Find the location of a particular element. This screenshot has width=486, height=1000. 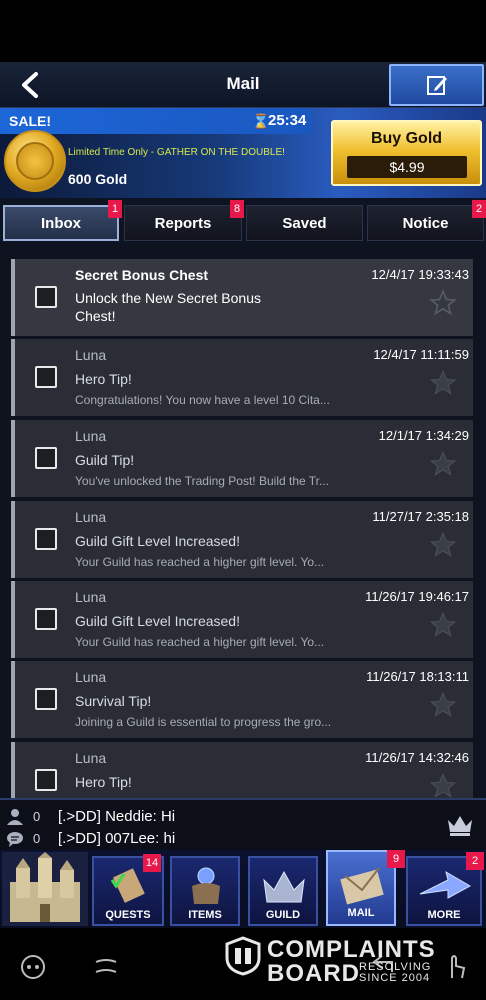

watermark-tagline: RESOLVING SINCE 2004 is located at coordinates (395, 973).